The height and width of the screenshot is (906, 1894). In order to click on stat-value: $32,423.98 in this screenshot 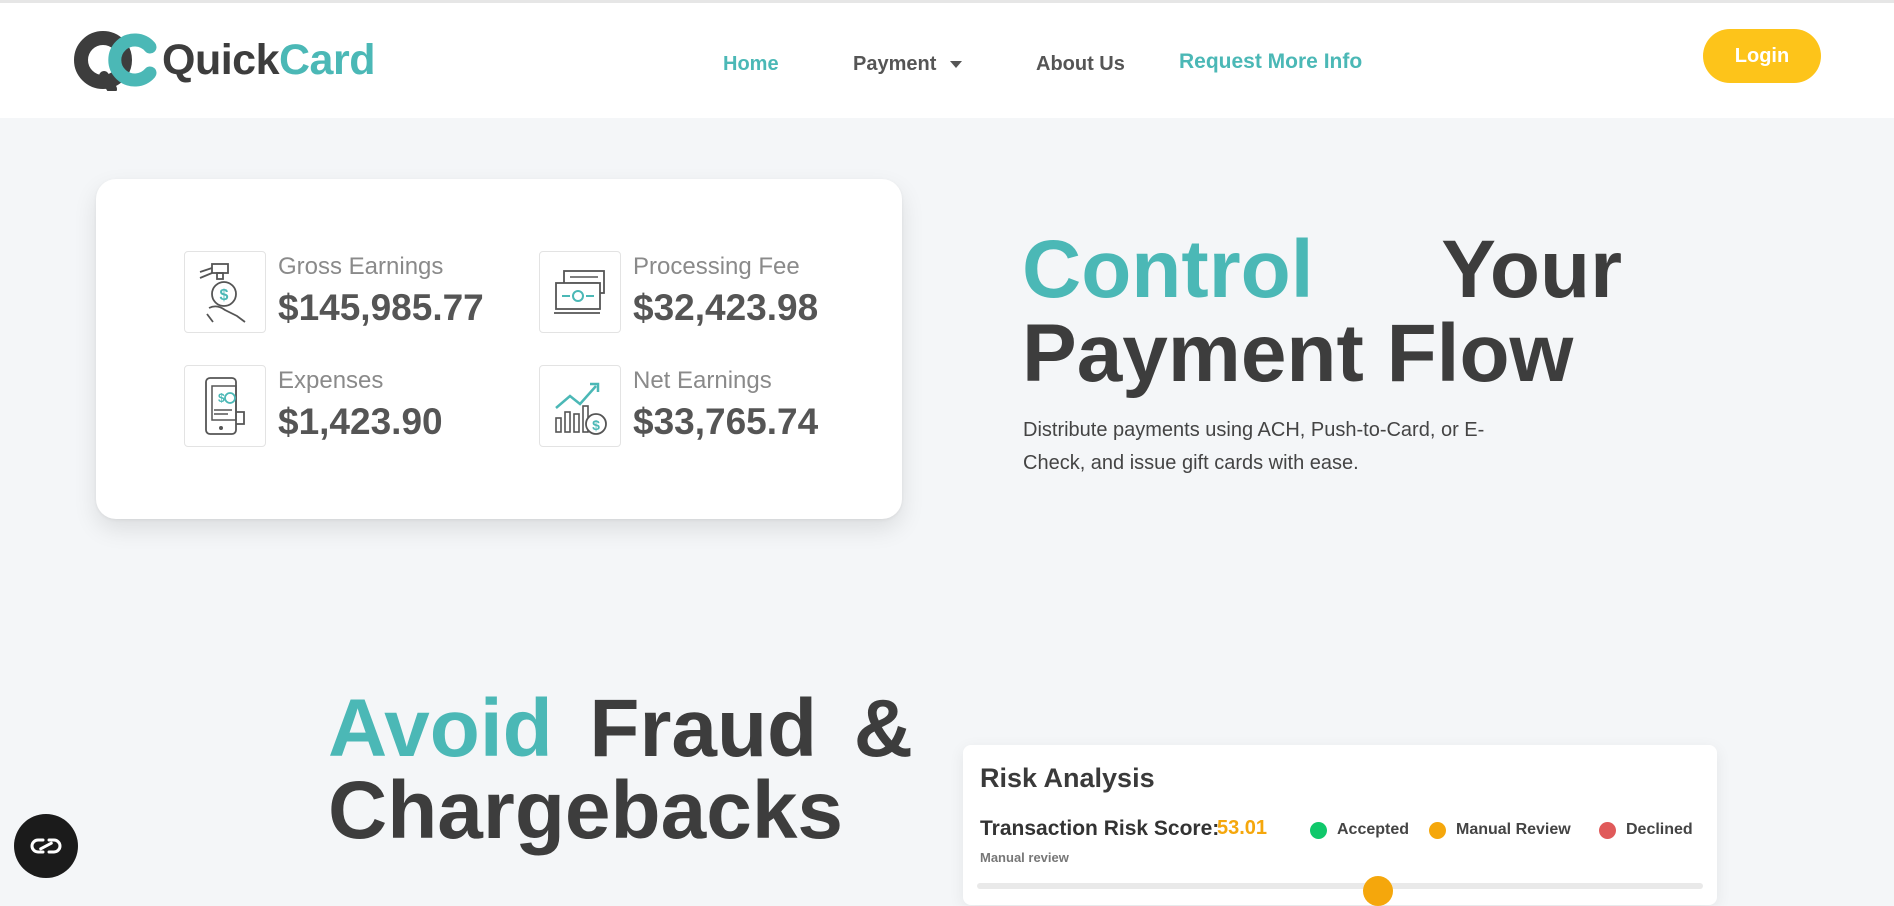, I will do `click(726, 307)`.